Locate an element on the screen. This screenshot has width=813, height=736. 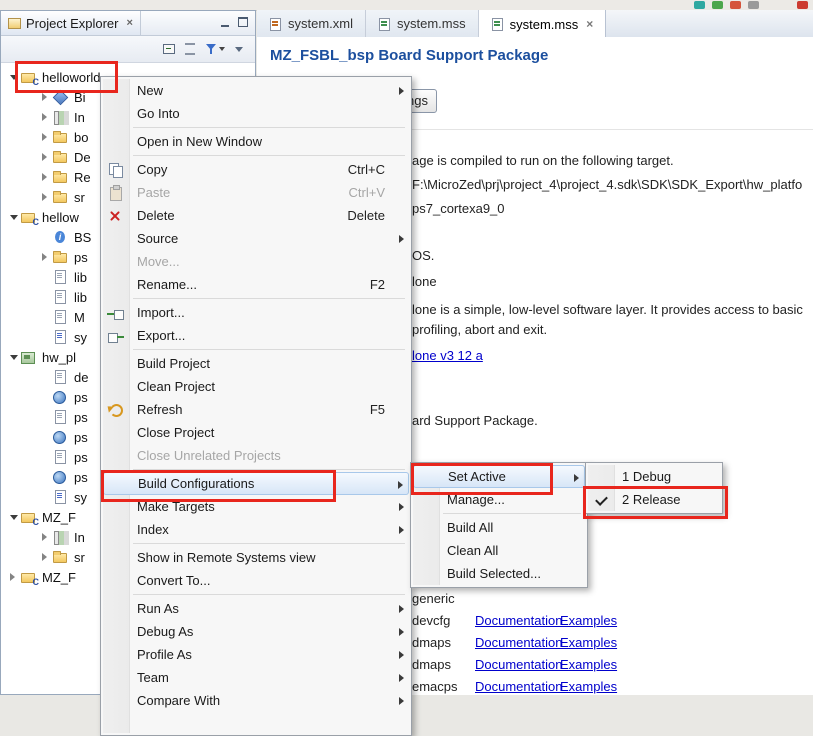
submenu-arrow-icon is located at coordinates (401, 655).